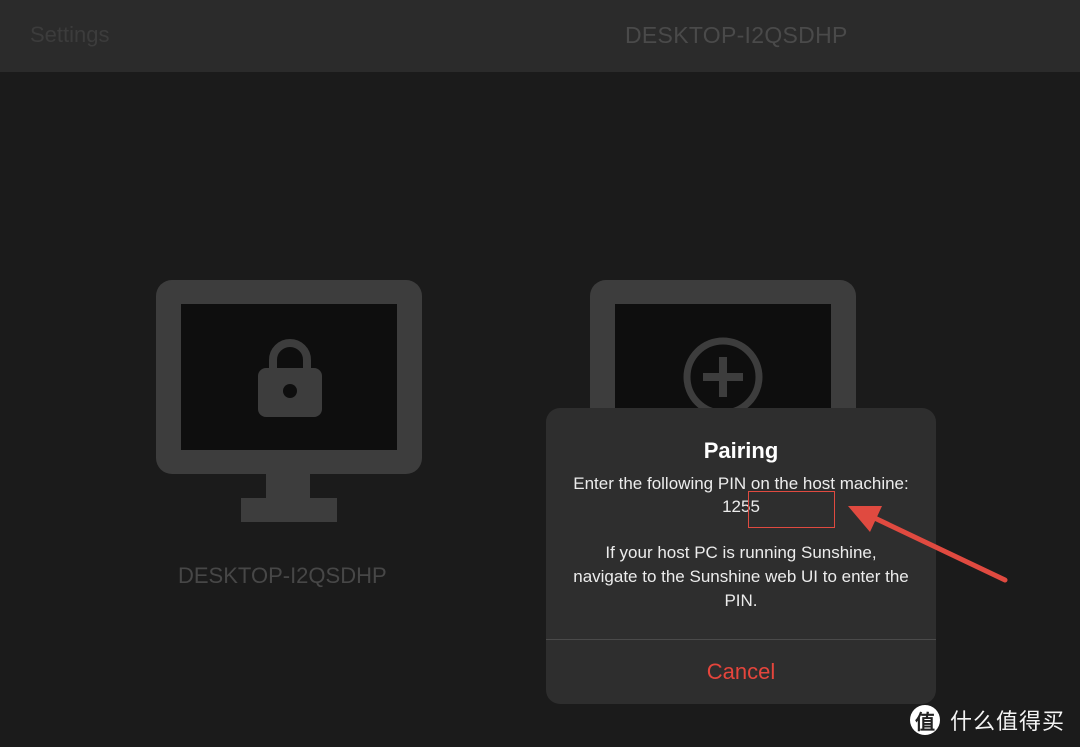 This screenshot has width=1080, height=747. I want to click on watermark-text: 什么值得买, so click(1008, 721).